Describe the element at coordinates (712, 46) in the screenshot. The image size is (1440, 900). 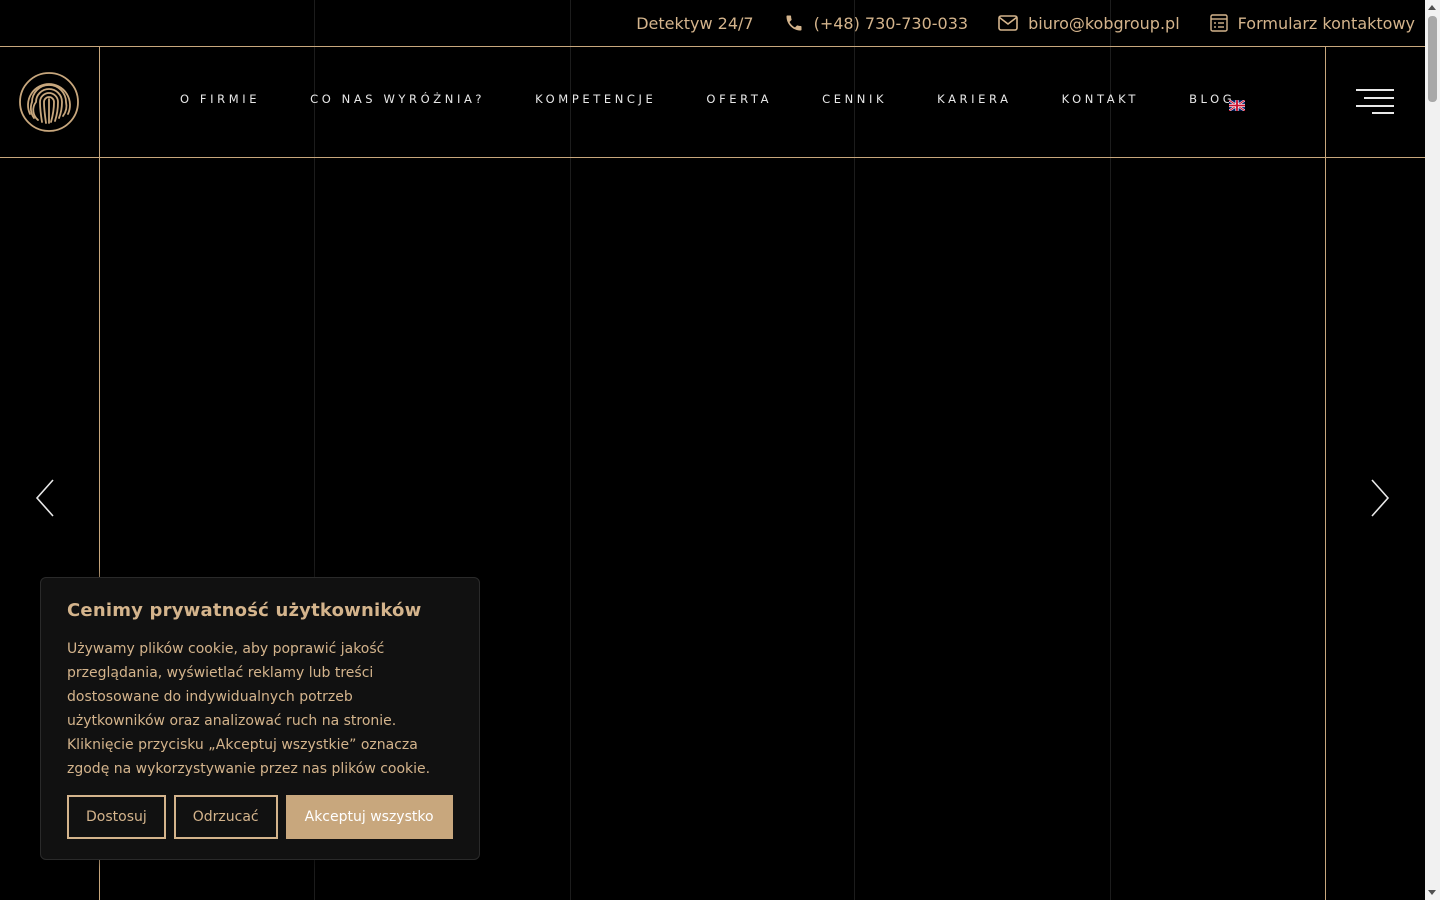
I see `header-top-border` at that location.